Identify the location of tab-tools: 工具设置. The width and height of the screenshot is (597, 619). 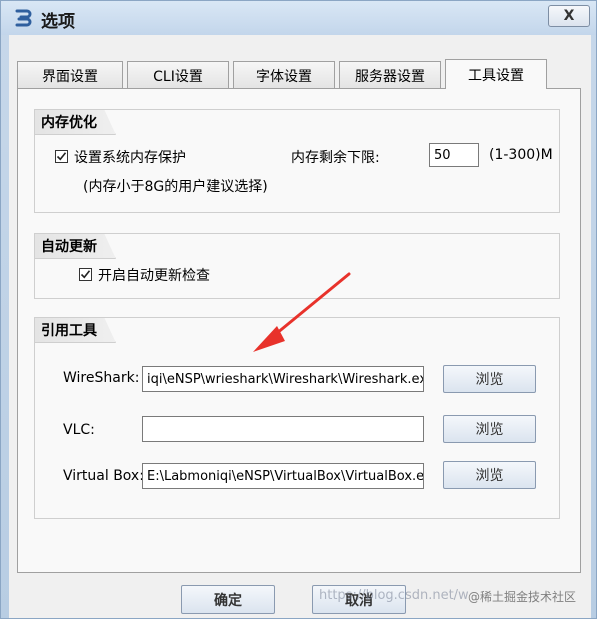
(496, 74).